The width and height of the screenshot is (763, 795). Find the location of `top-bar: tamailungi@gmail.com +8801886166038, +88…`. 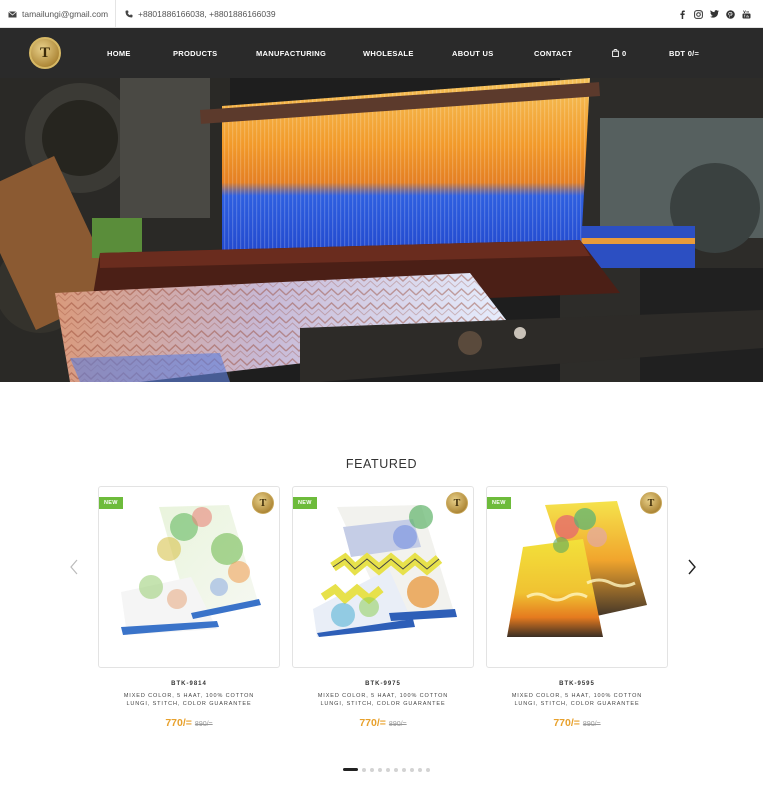

top-bar: tamailungi@gmail.com +8801886166038, +88… is located at coordinates (381, 14).